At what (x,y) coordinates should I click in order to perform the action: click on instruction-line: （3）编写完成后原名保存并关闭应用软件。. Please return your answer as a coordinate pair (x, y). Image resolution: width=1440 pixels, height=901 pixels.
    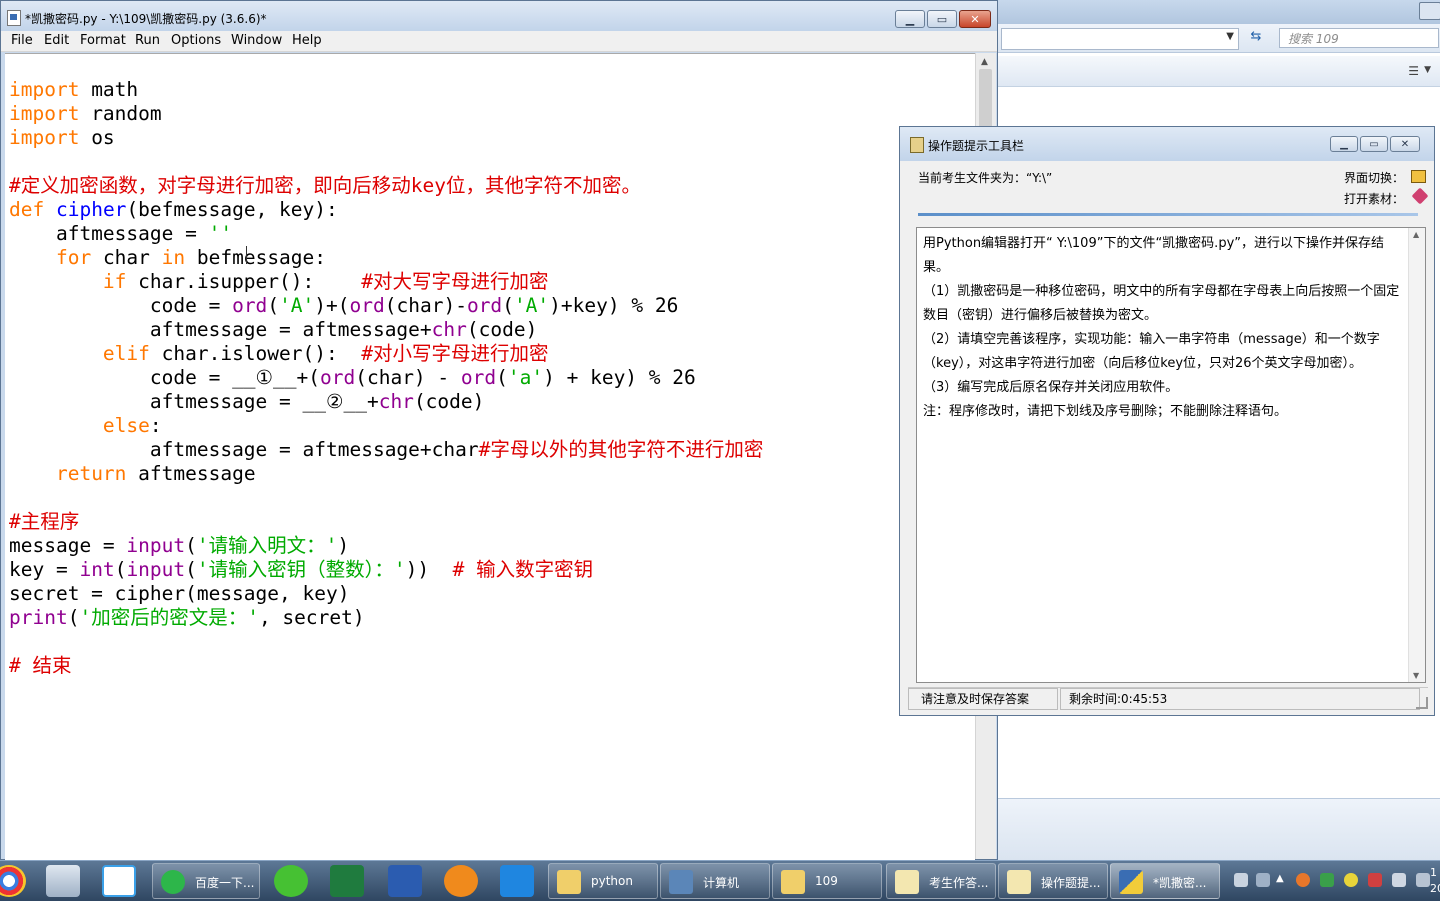
    Looking at the image, I should click on (1051, 387).